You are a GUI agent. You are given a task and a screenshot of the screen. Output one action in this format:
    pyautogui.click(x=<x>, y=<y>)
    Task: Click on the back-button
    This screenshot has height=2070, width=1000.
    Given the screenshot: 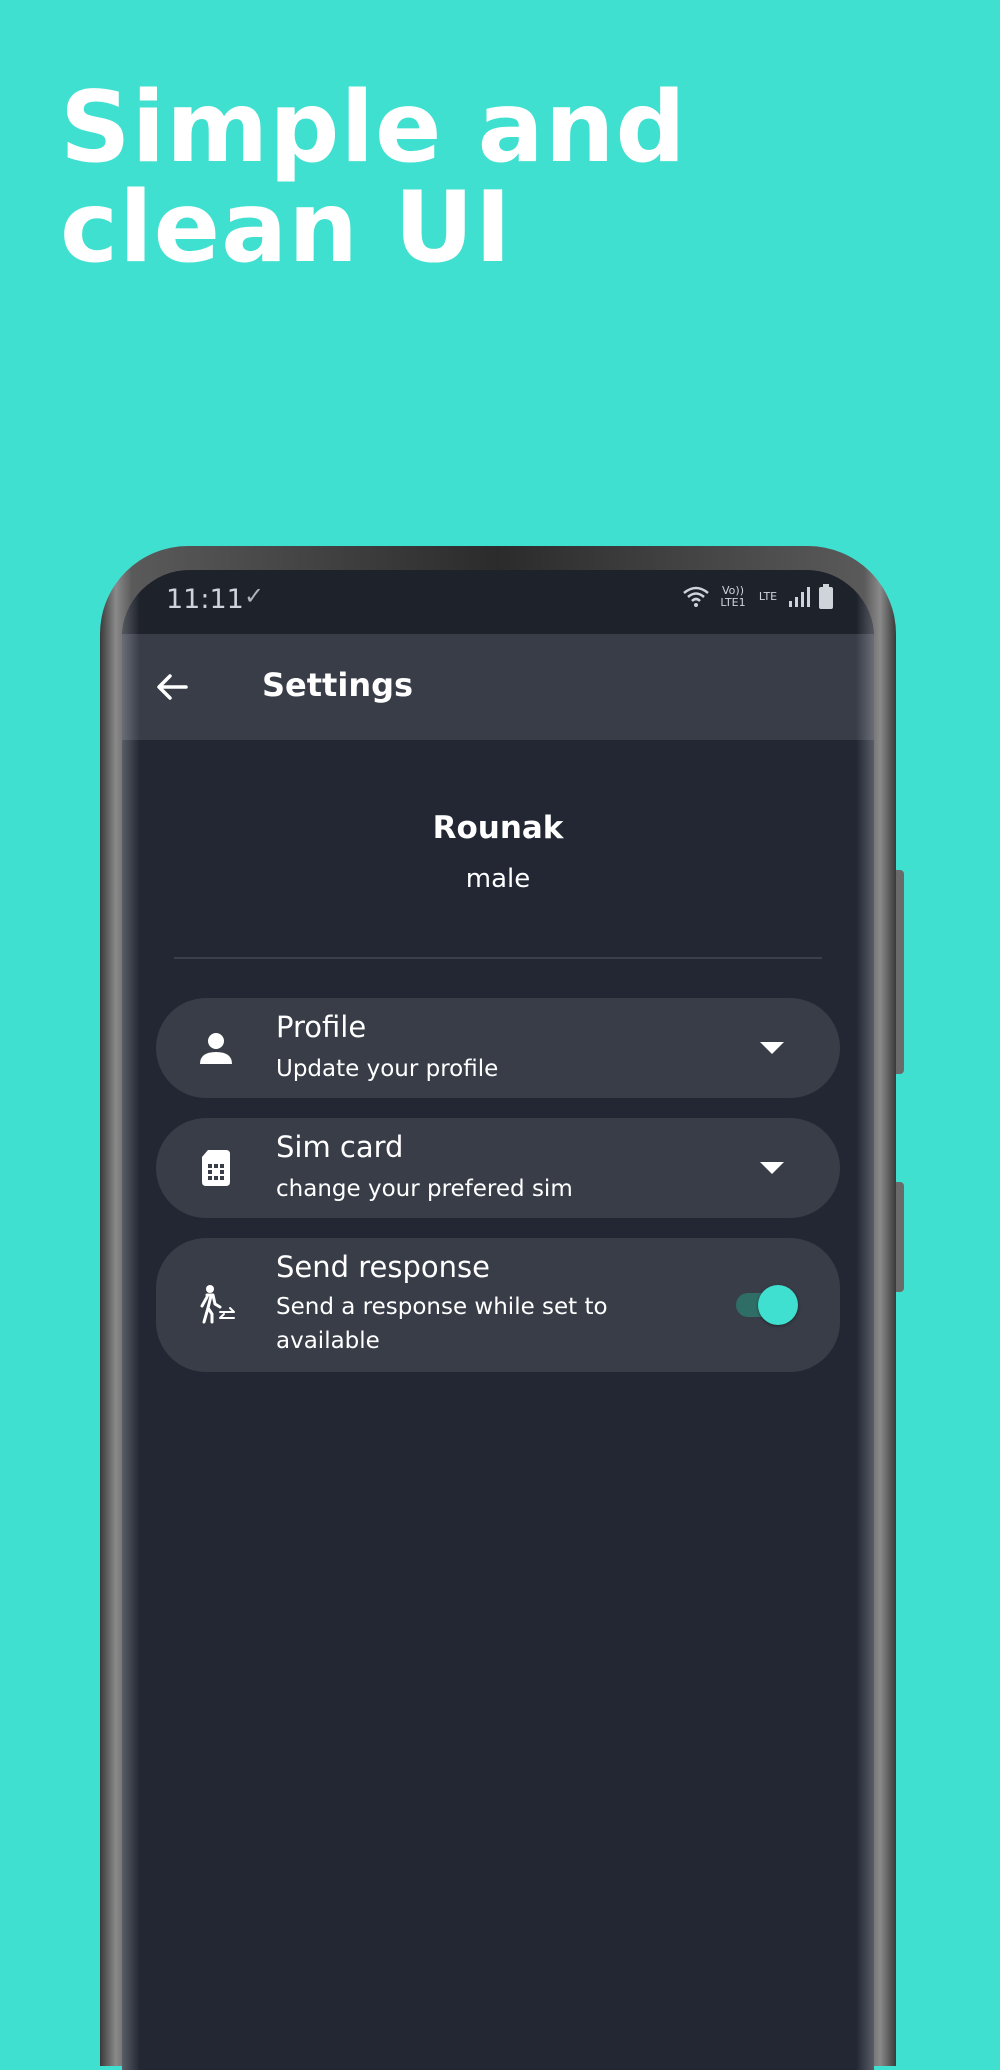 What is the action you would take?
    pyautogui.click(x=172, y=687)
    